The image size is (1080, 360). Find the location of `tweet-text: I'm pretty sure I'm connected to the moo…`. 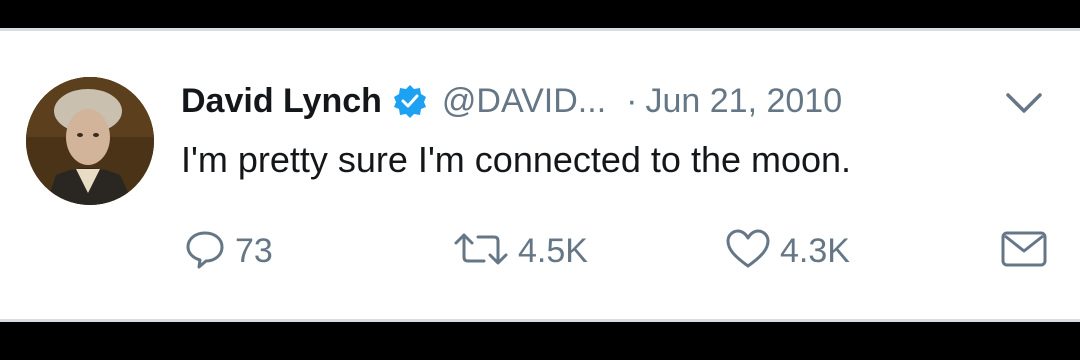

tweet-text: I'm pretty sure I'm connected to the moo… is located at coordinates (516, 159).